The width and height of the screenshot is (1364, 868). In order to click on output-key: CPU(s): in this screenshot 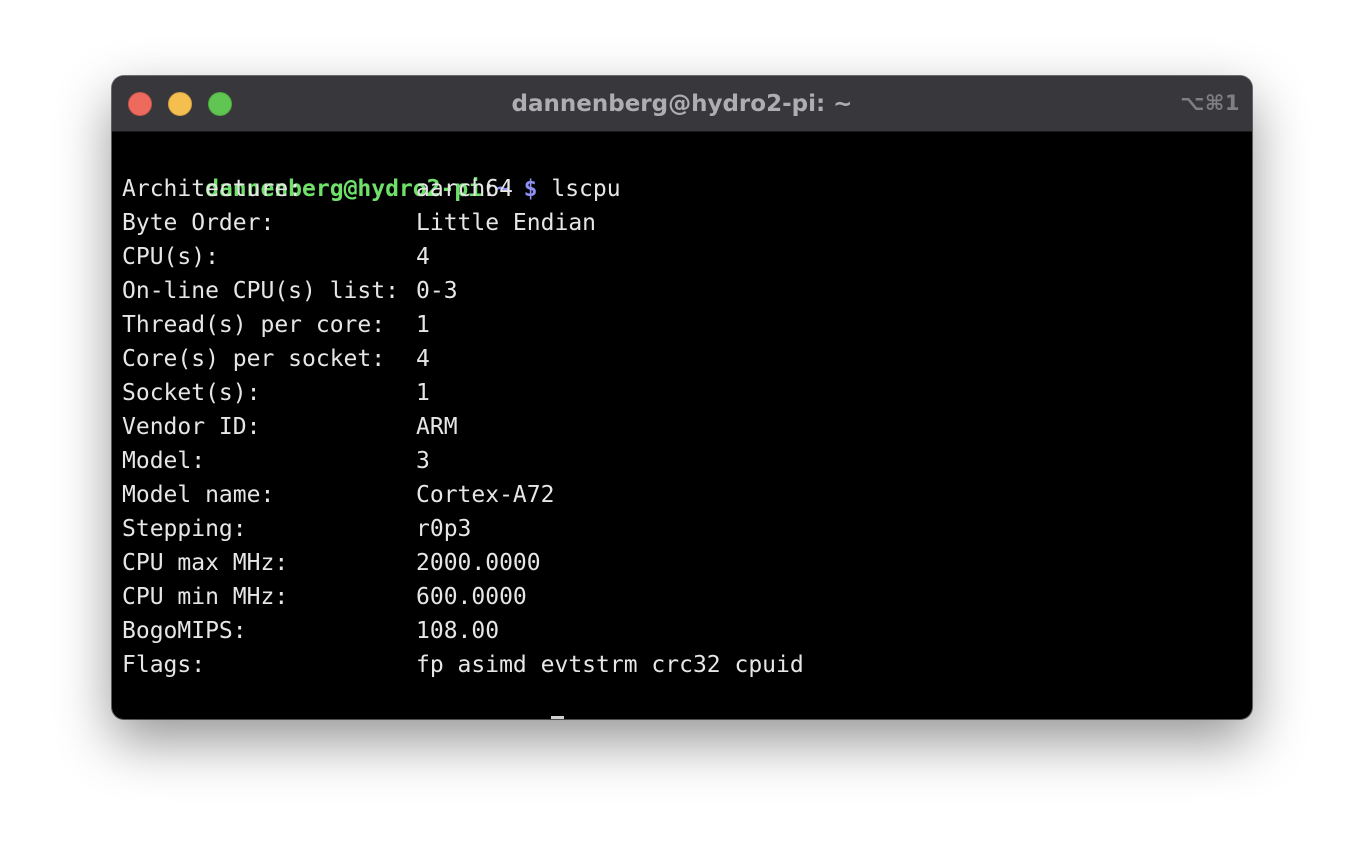, I will do `click(170, 257)`.